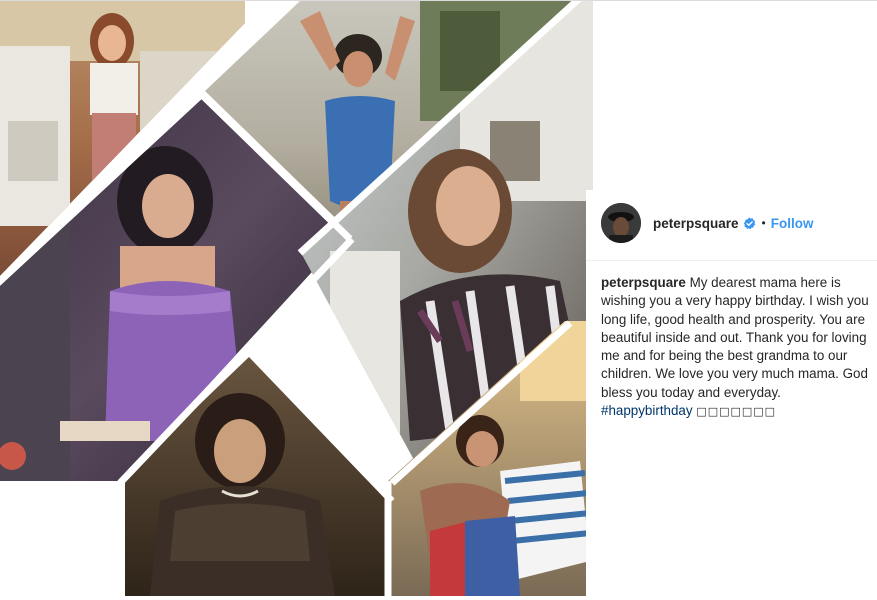 The image size is (877, 600). I want to click on profile-avatar, so click(621, 223).